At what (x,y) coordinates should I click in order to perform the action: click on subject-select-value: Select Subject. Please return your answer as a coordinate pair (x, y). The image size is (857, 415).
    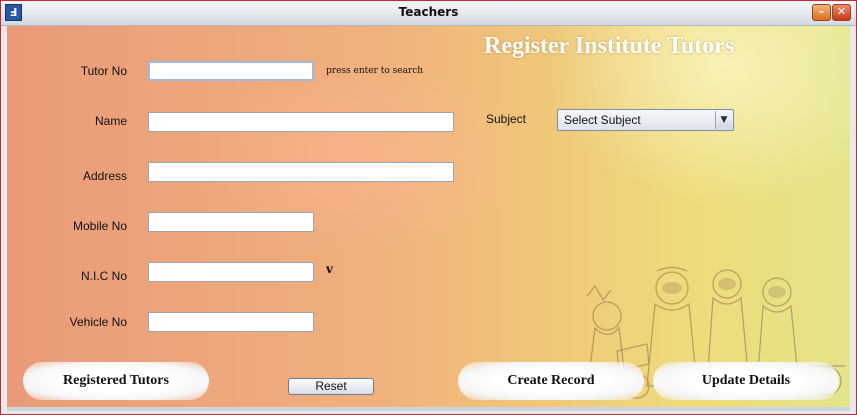
    Looking at the image, I should click on (602, 120).